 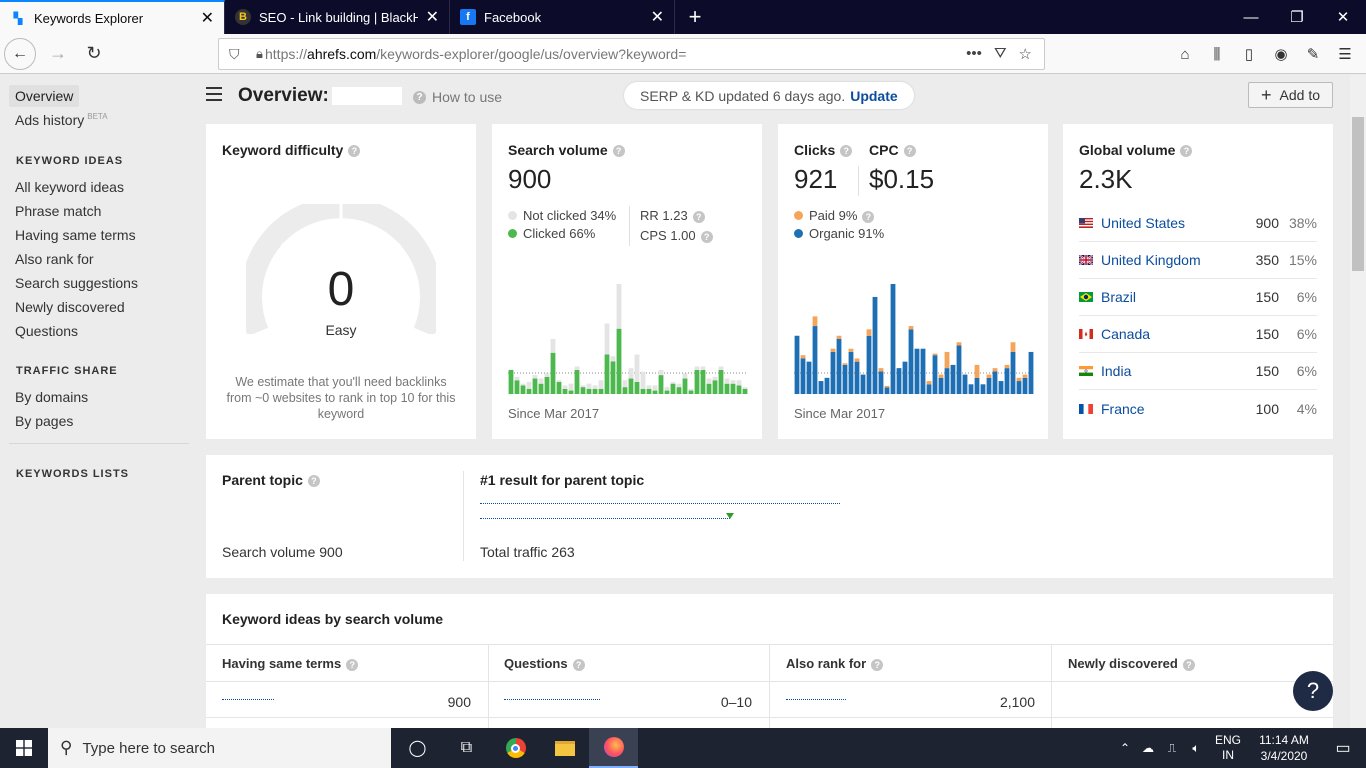 What do you see at coordinates (1343, 748) in the screenshot?
I see `notification-center-icon: ▭` at bounding box center [1343, 748].